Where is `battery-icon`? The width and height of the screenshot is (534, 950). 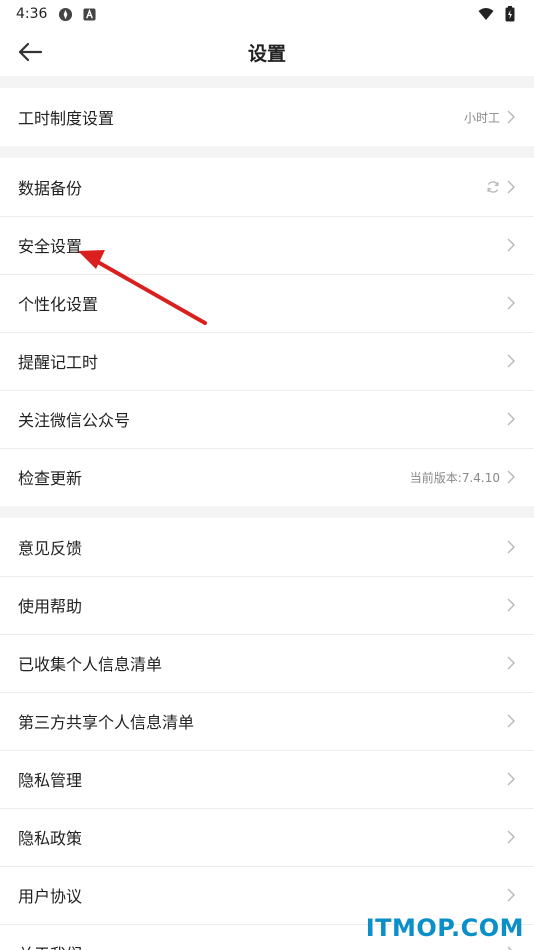
battery-icon is located at coordinates (510, 14).